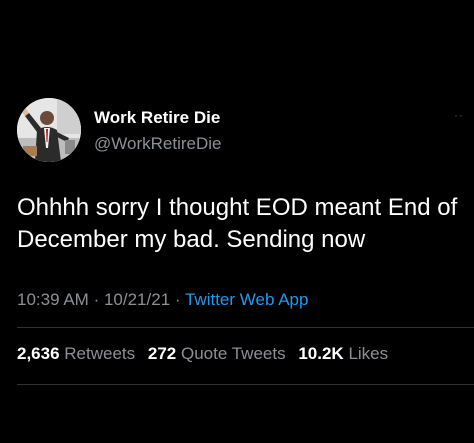 The image size is (474, 443). Describe the element at coordinates (459, 115) in the screenshot. I see `more-dots-icon: ··` at that location.